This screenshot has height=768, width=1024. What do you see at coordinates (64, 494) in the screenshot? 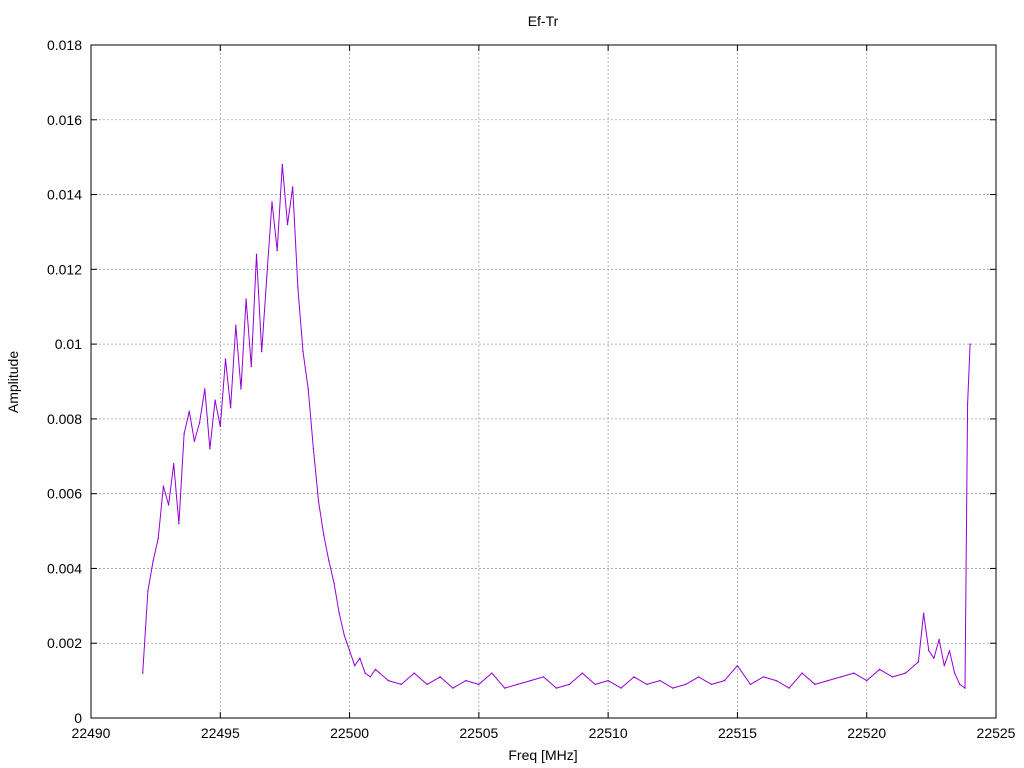
I see `y-tick-label: 0.006` at bounding box center [64, 494].